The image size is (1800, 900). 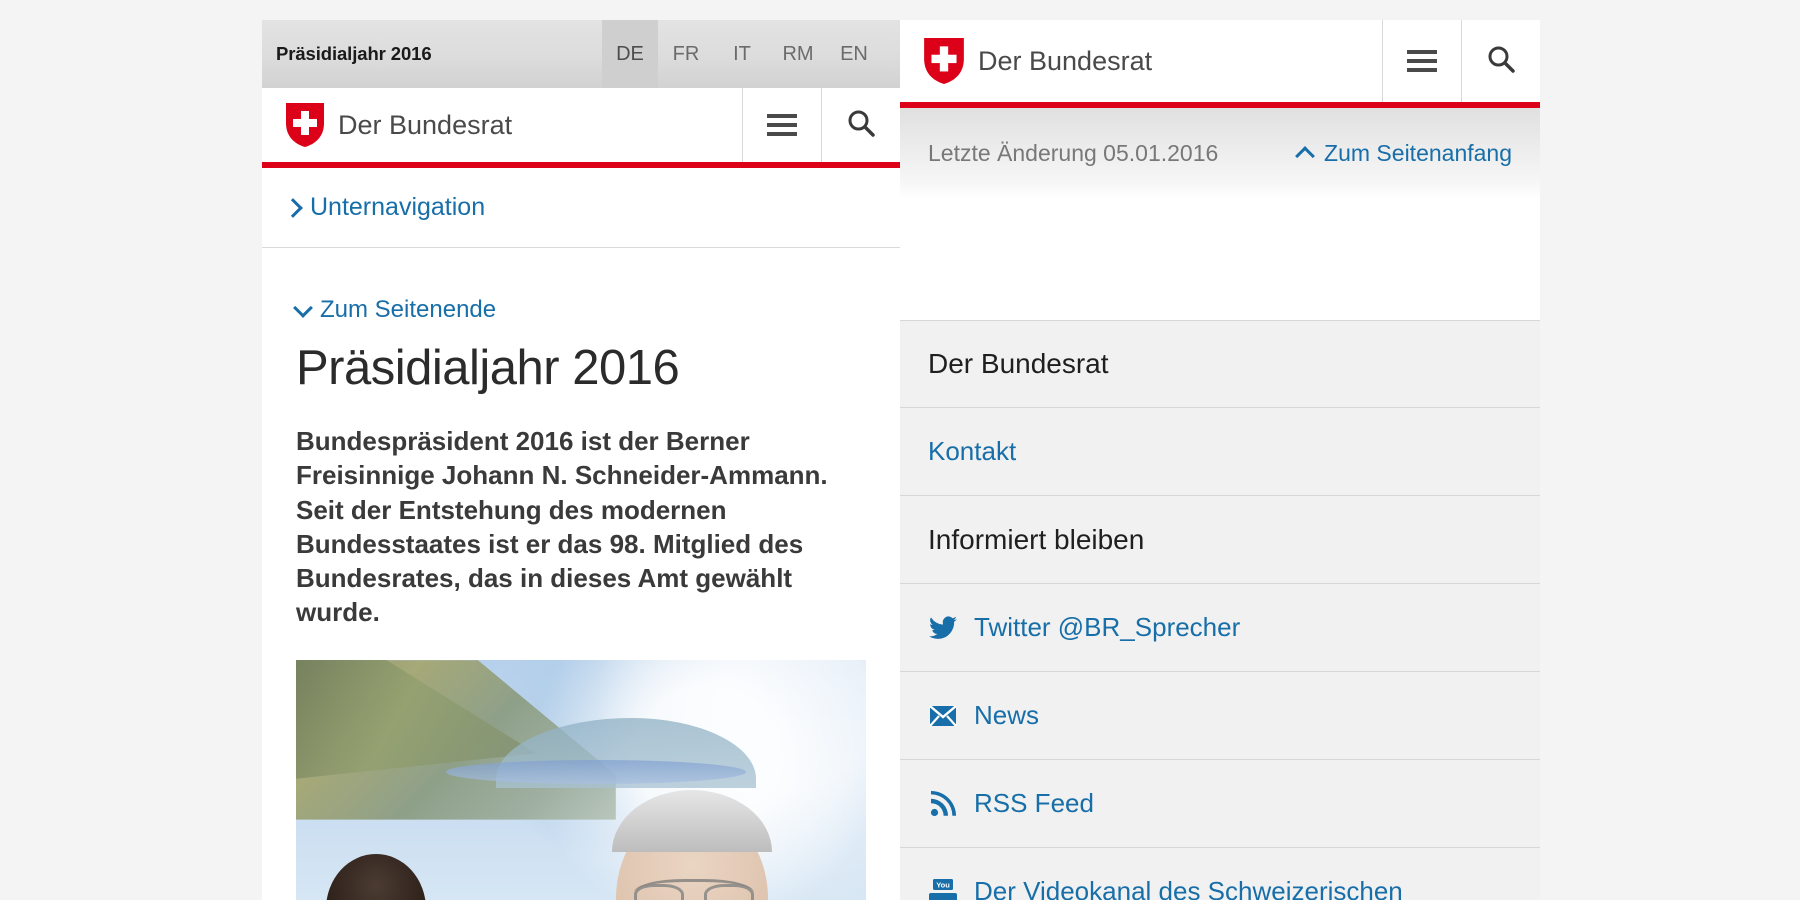 I want to click on list-item-twitter: Twitter @BR_Sprecher, so click(x=1220, y=628).